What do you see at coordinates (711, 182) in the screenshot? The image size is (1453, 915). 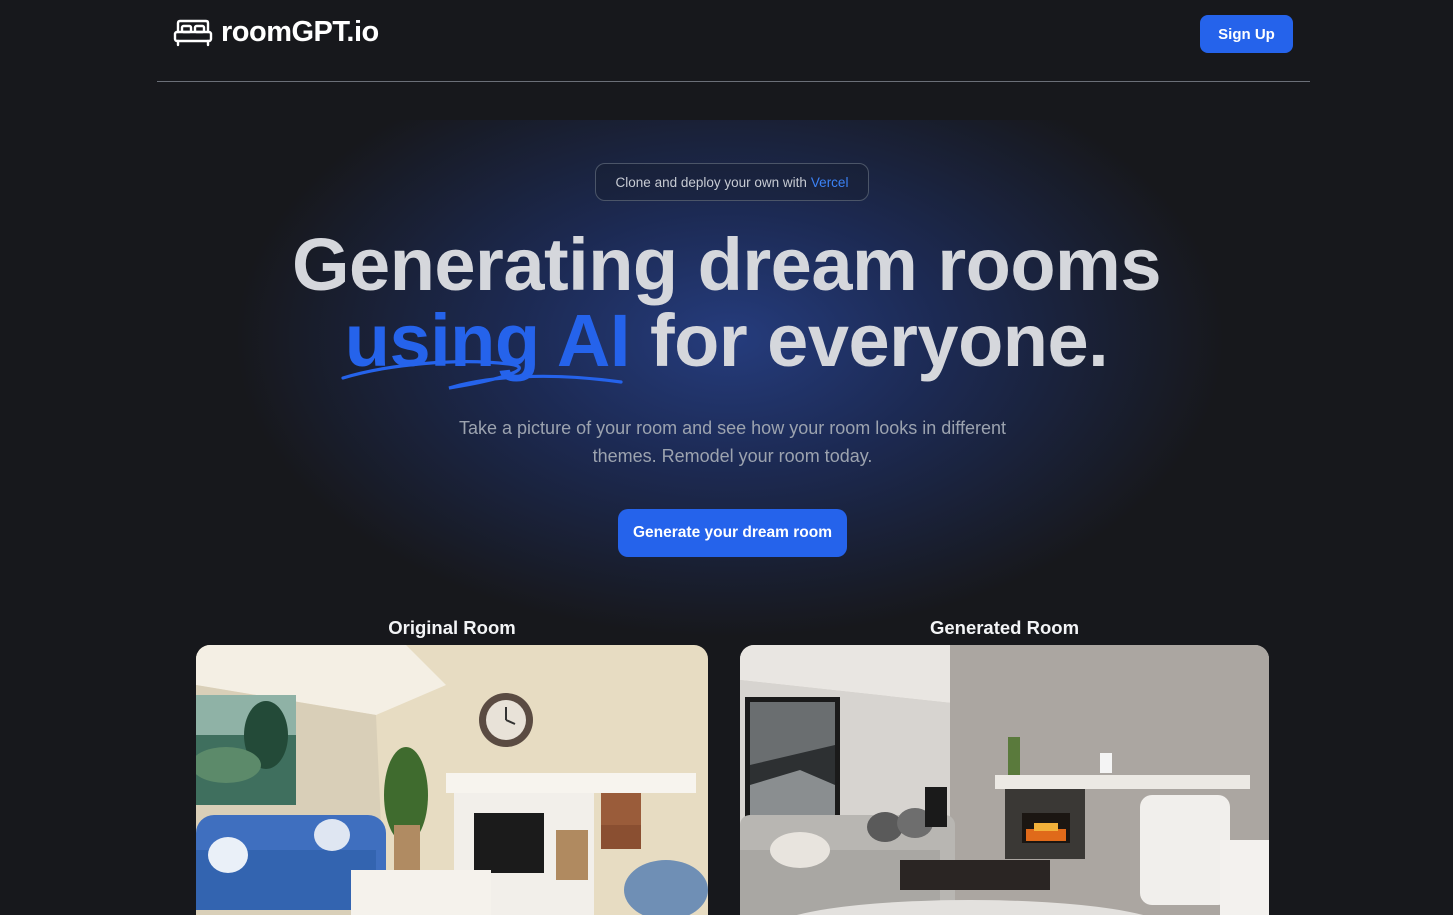 I see `deploy-badge-text: Clone and deploy your own with` at bounding box center [711, 182].